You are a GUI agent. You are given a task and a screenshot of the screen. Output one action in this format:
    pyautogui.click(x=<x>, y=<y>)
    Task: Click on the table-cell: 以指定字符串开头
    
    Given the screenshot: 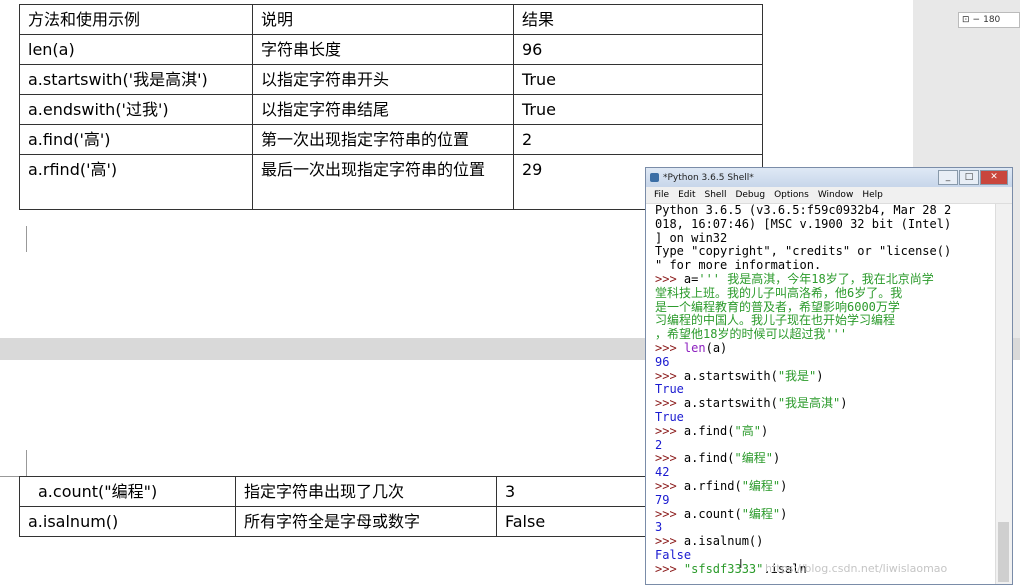 What is the action you would take?
    pyautogui.click(x=383, y=79)
    